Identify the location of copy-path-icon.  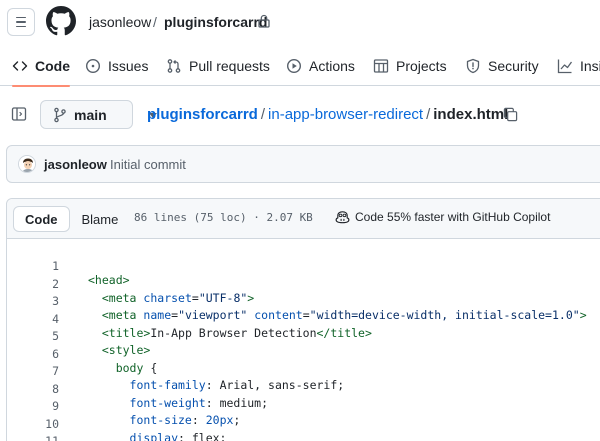
(510, 114).